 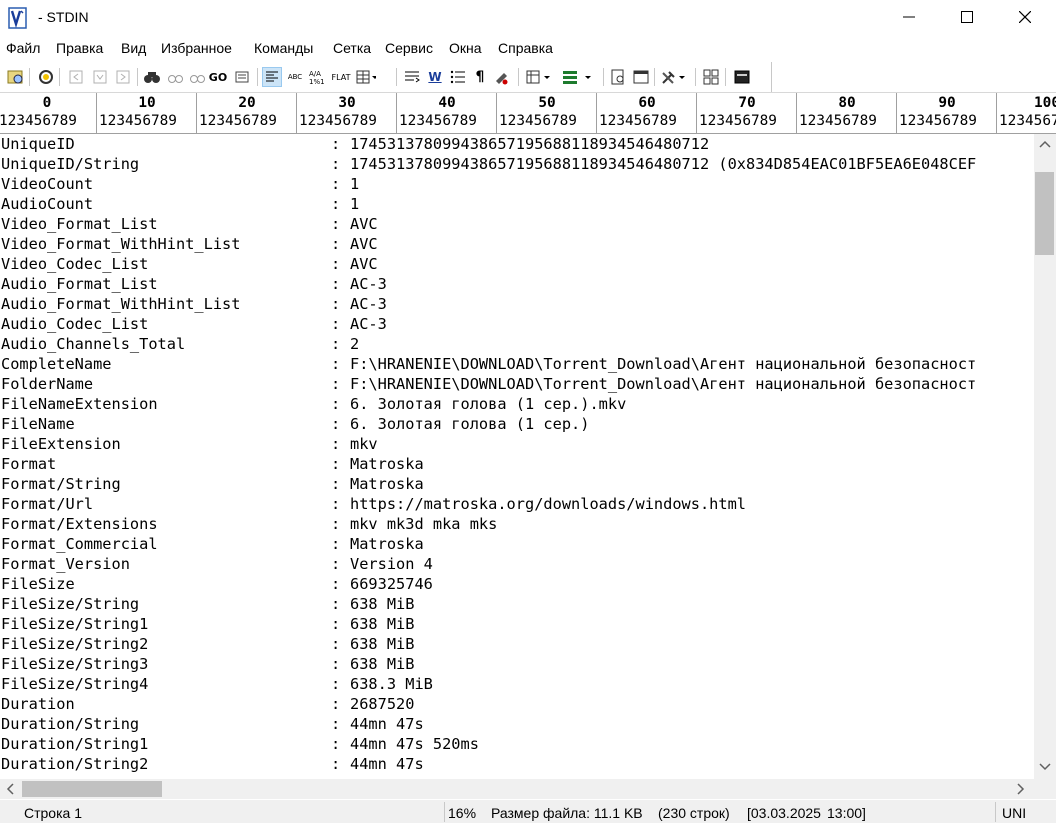 I want to click on field-name: FileExtension, so click(x=61, y=444).